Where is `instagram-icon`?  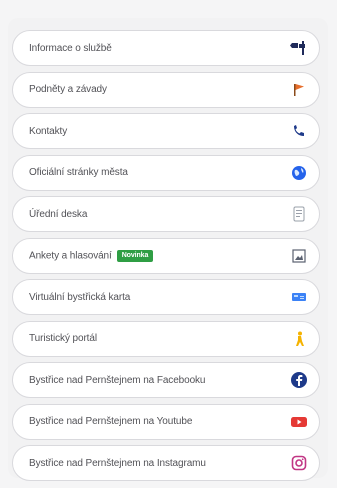 instagram-icon is located at coordinates (299, 463).